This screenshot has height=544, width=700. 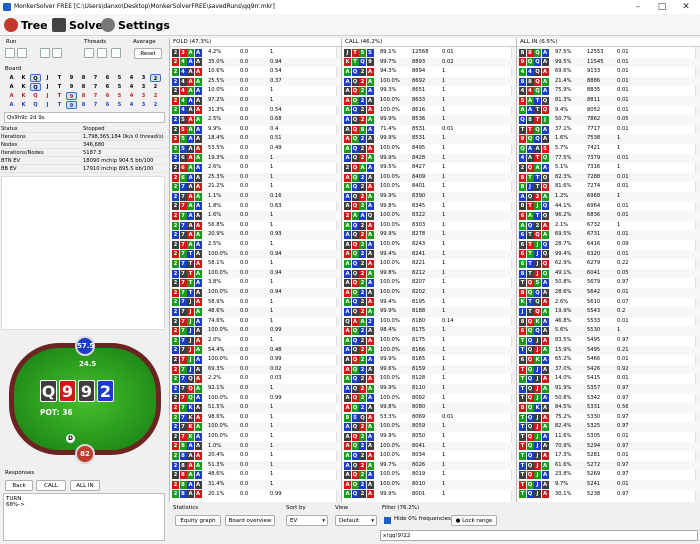 What do you see at coordinates (429, 495) in the screenshot?
I see `hand-row: A Q 2 A 99.9% 8001 1` at bounding box center [429, 495].